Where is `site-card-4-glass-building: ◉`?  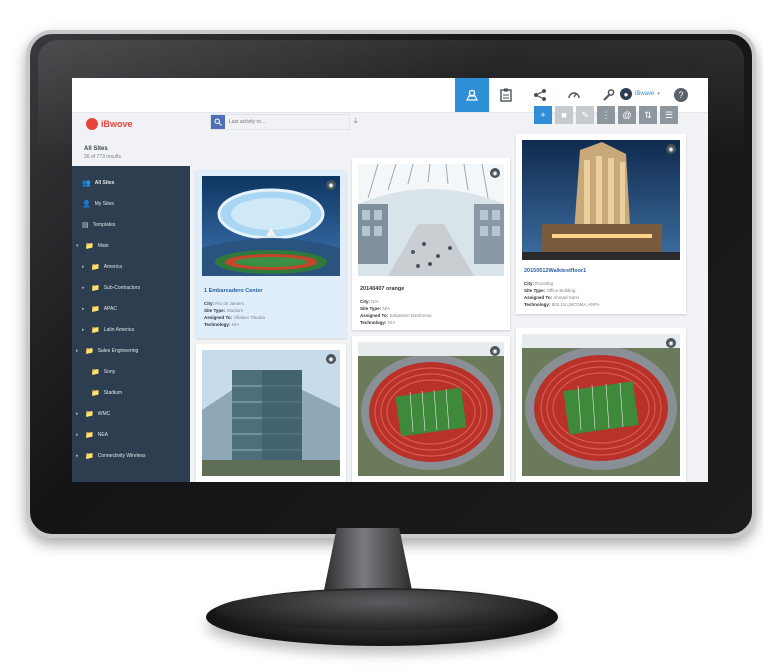 site-card-4-glass-building: ◉ is located at coordinates (271, 413).